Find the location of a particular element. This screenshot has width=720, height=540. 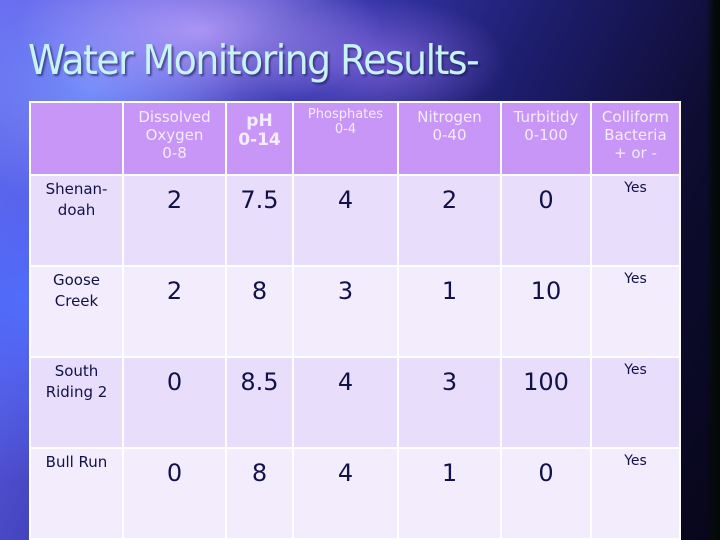

header-ph-label: pH 0-14 is located at coordinates (259, 130).